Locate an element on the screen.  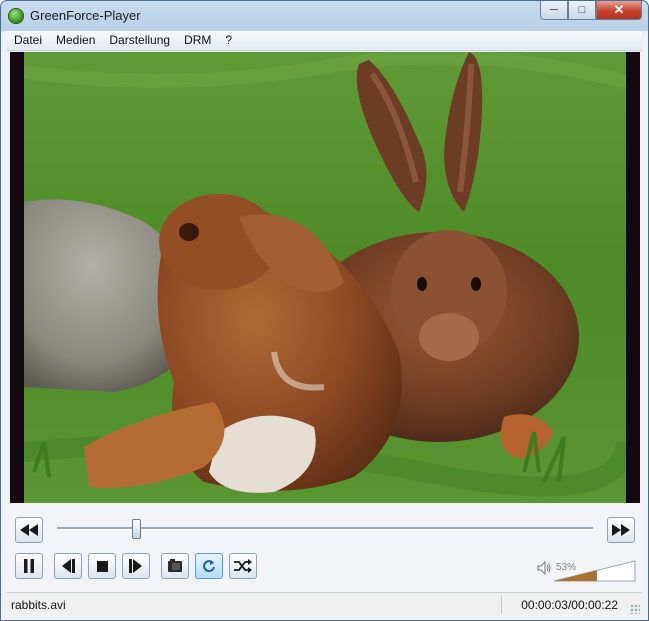
maximize-button: □ is located at coordinates (582, 10).